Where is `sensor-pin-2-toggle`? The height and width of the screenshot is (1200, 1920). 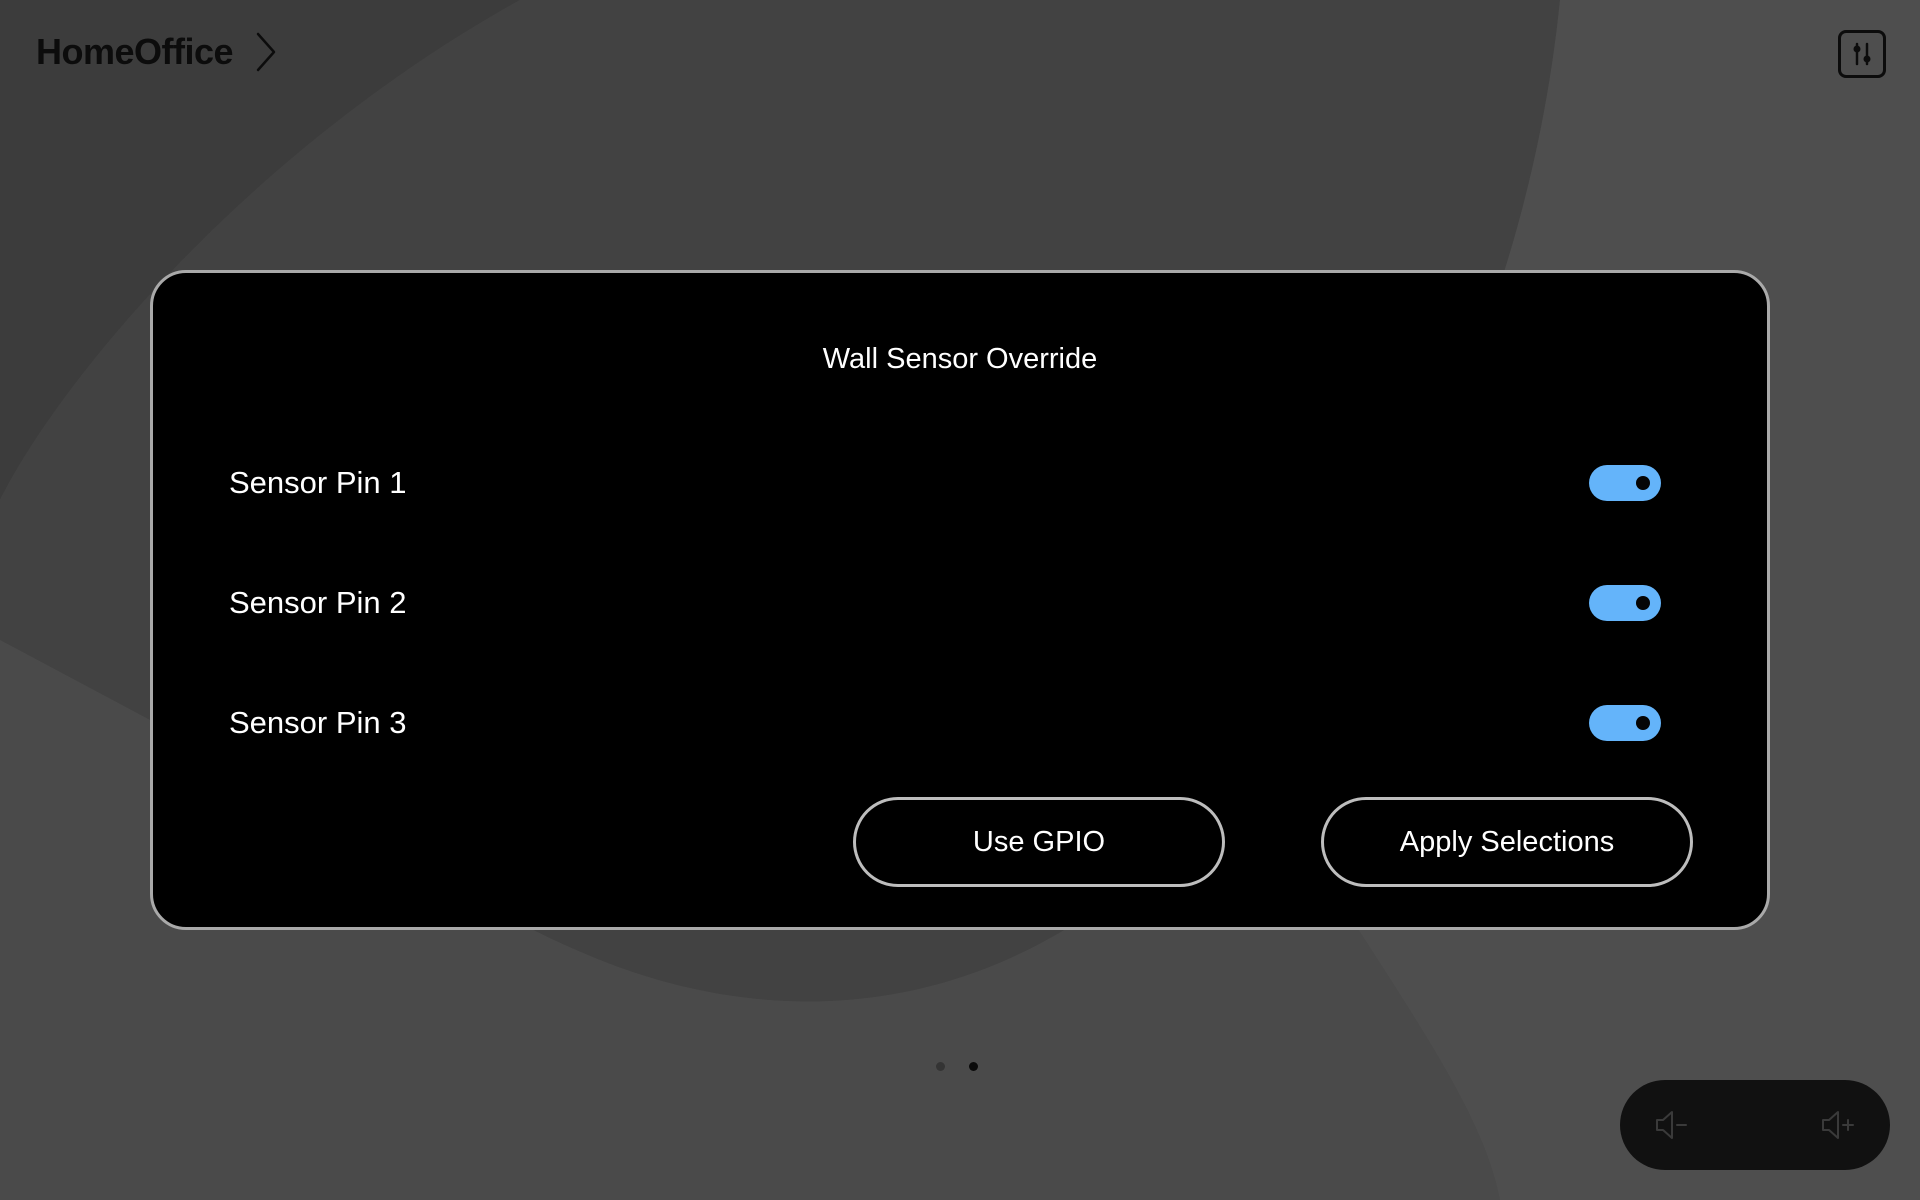
sensor-pin-2-toggle is located at coordinates (1625, 603).